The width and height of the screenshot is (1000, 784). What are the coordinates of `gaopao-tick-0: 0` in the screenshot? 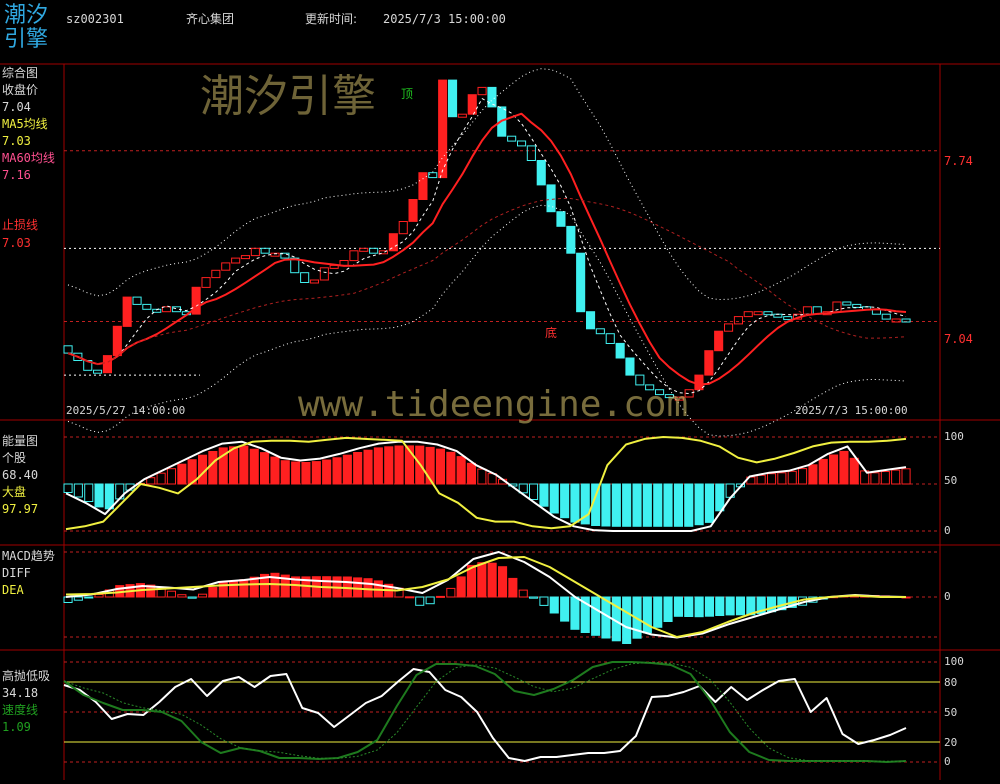 It's located at (947, 761).